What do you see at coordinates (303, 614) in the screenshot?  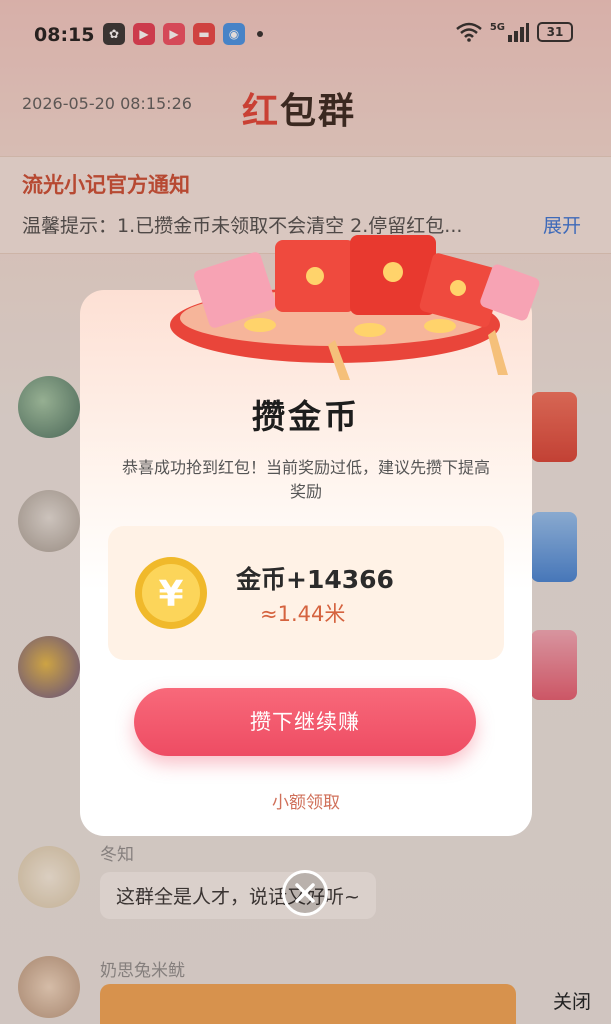 I see `coins-approx-value: ≈1.44米` at bounding box center [303, 614].